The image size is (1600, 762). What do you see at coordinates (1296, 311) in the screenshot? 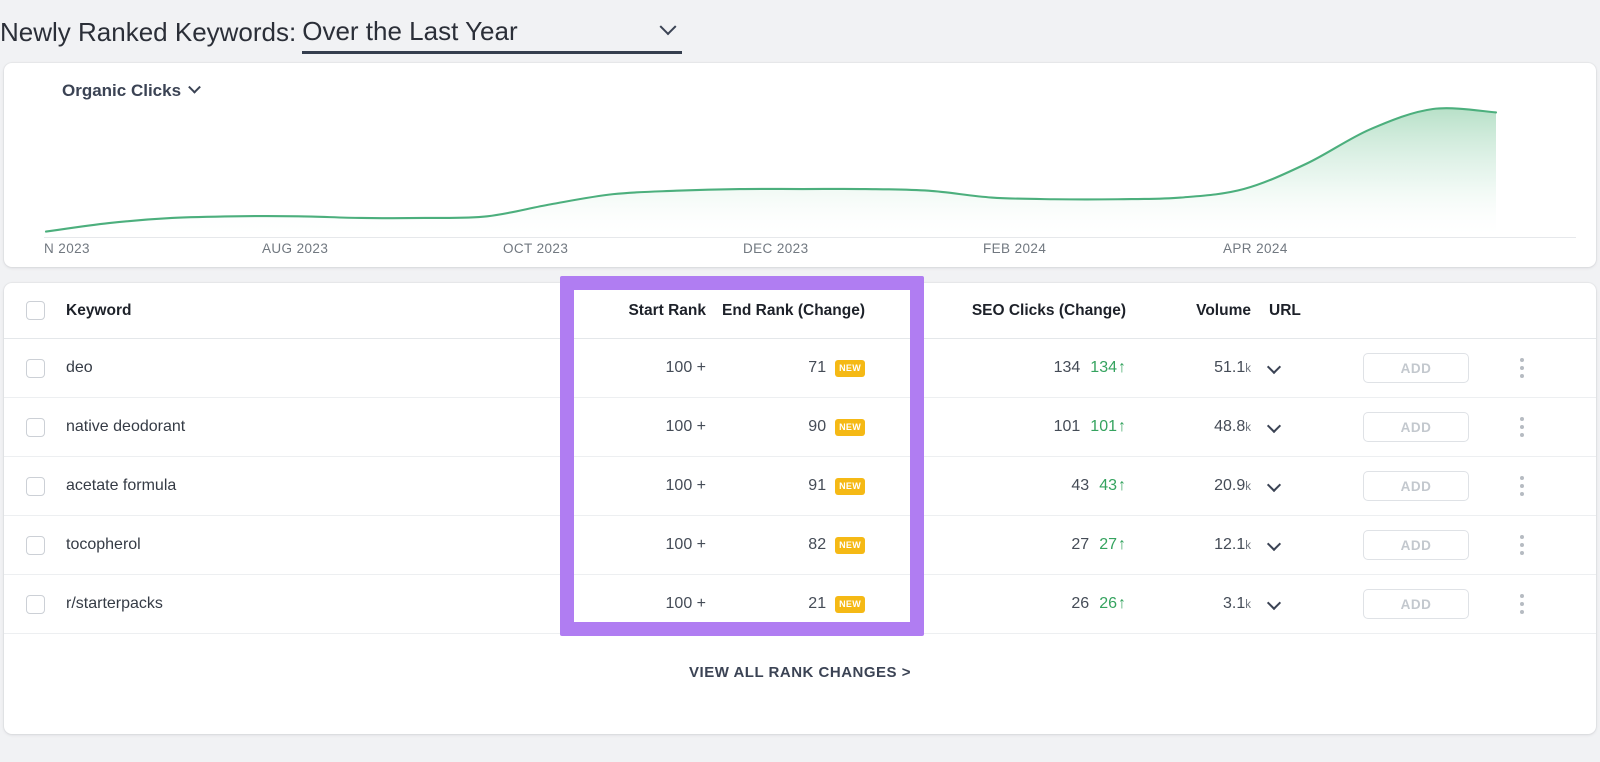
I see `column-header-url: URL` at bounding box center [1296, 311].